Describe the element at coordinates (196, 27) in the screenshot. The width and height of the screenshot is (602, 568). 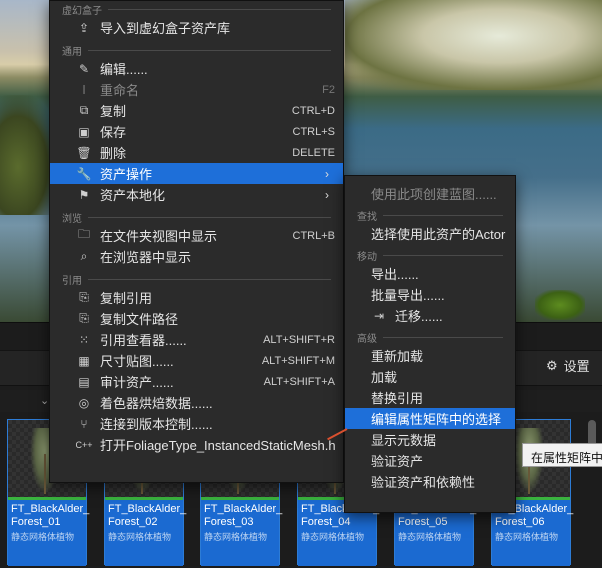
I see `menu-item-import-box: ⇪ 导入到虚幻盒子资产库` at that location.